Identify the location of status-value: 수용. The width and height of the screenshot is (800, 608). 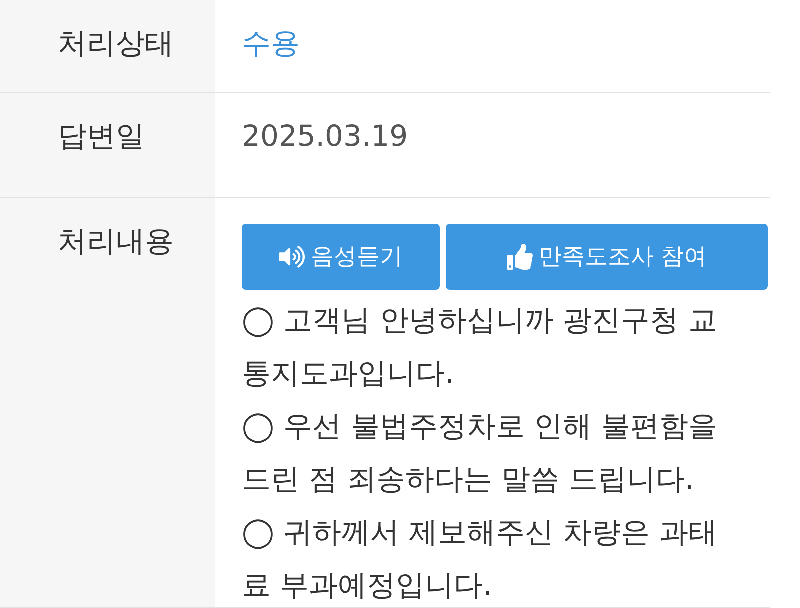
(271, 43).